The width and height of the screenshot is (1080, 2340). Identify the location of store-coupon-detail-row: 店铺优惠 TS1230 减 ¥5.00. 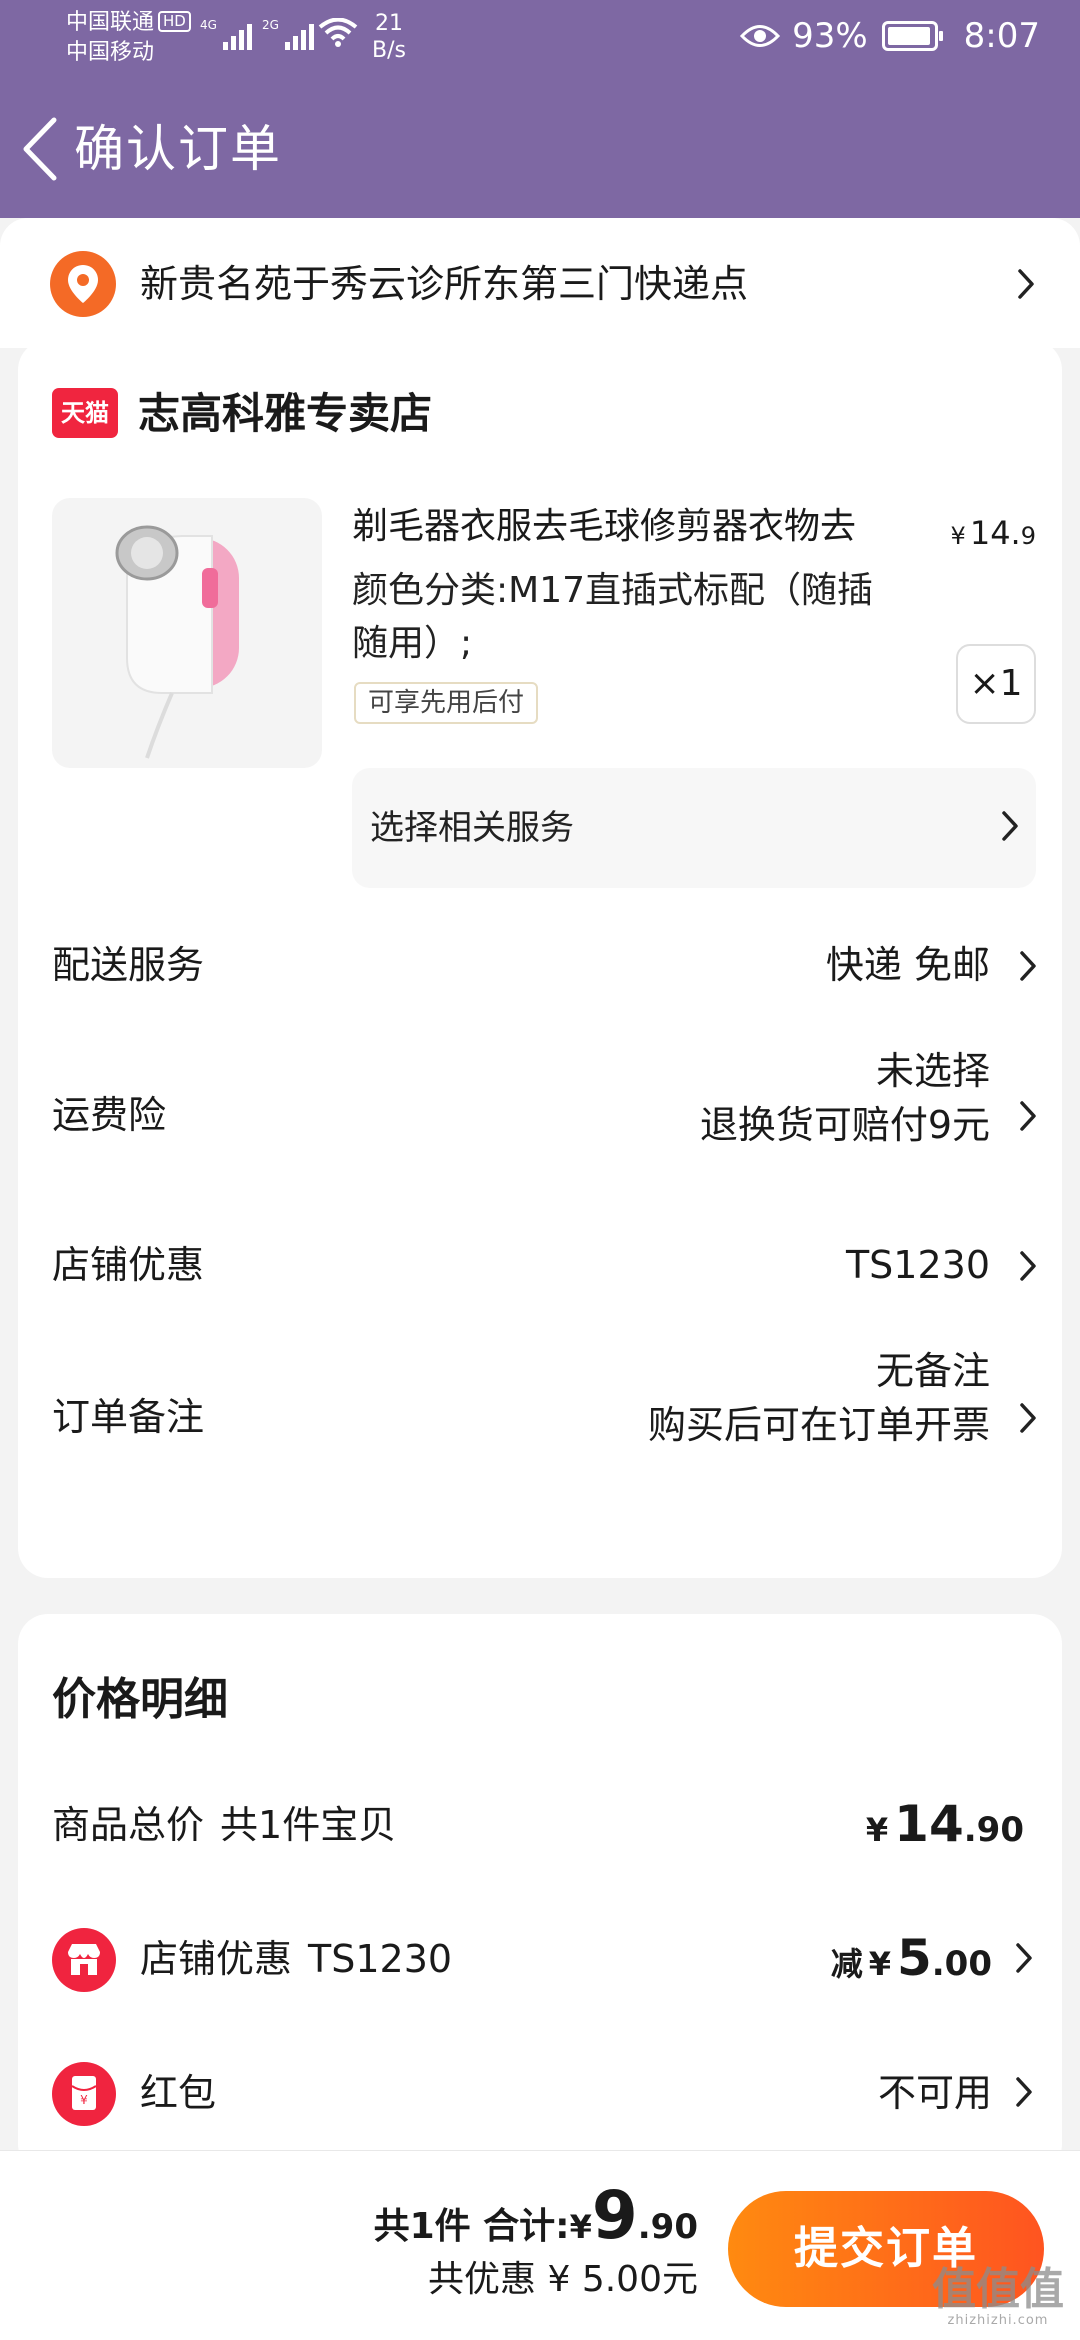
(540, 1960).